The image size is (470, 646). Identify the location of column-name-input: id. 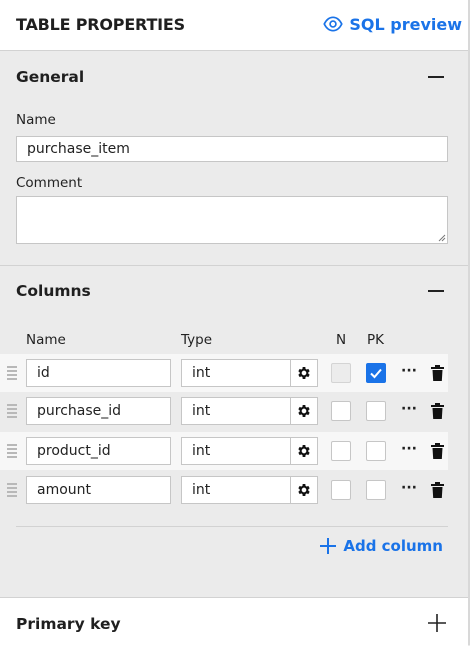
(98, 373).